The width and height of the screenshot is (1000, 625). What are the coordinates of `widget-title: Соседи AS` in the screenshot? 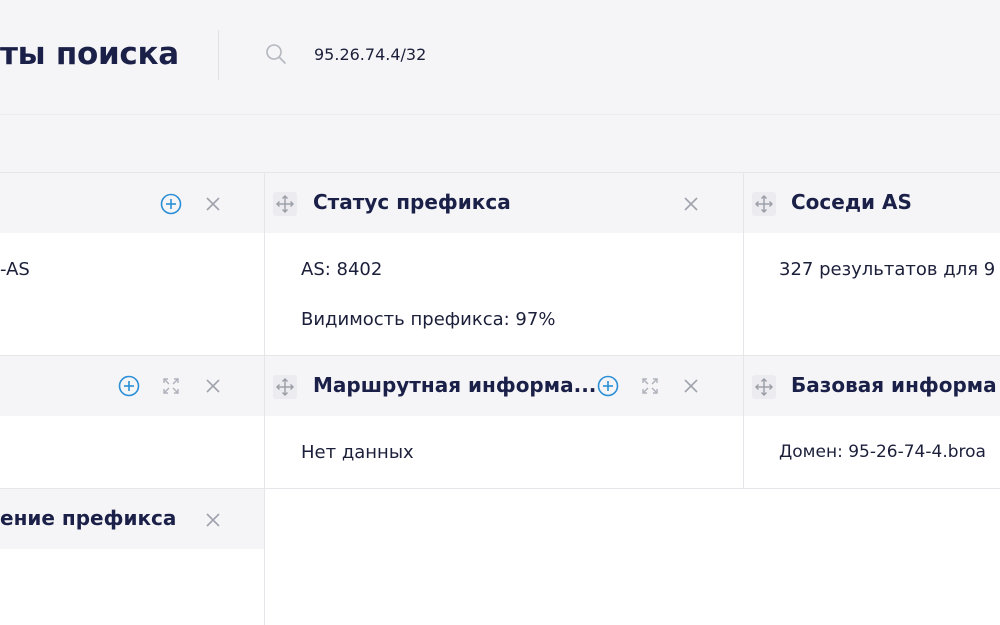 It's located at (851, 202).